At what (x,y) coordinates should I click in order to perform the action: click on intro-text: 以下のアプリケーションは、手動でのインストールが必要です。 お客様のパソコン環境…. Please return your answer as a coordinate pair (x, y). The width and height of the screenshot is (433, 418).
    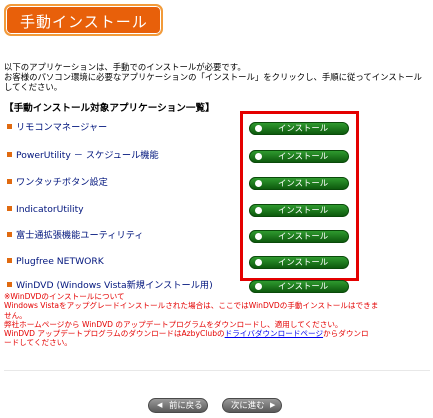
    Looking at the image, I should click on (217, 77).